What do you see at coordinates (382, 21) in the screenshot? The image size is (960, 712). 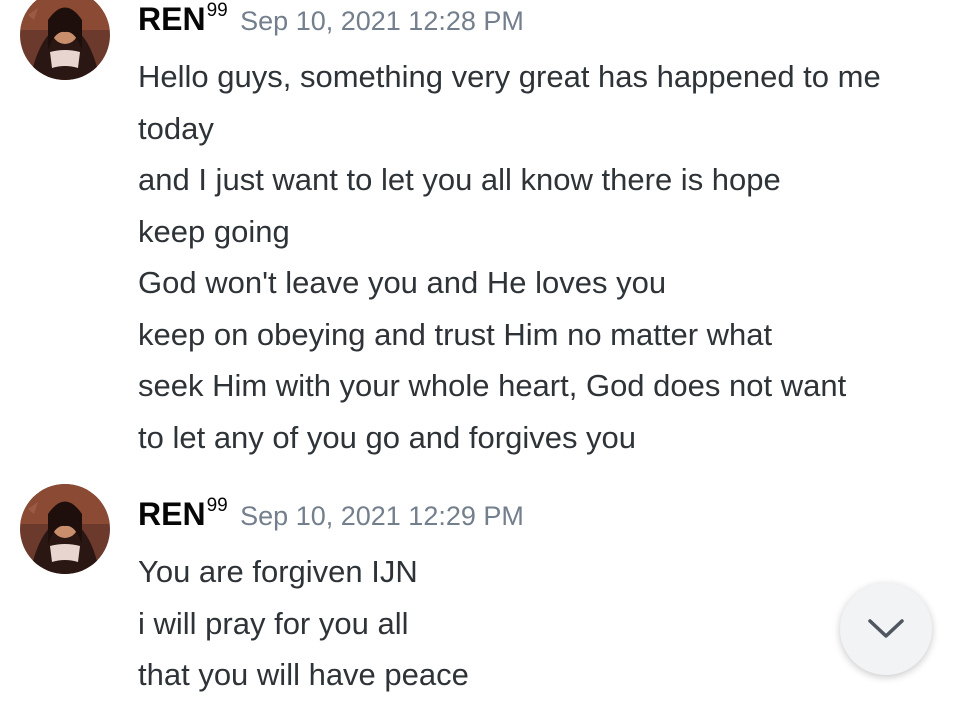 I see `timestamp: Sep 10, 2021 12:28 PM` at bounding box center [382, 21].